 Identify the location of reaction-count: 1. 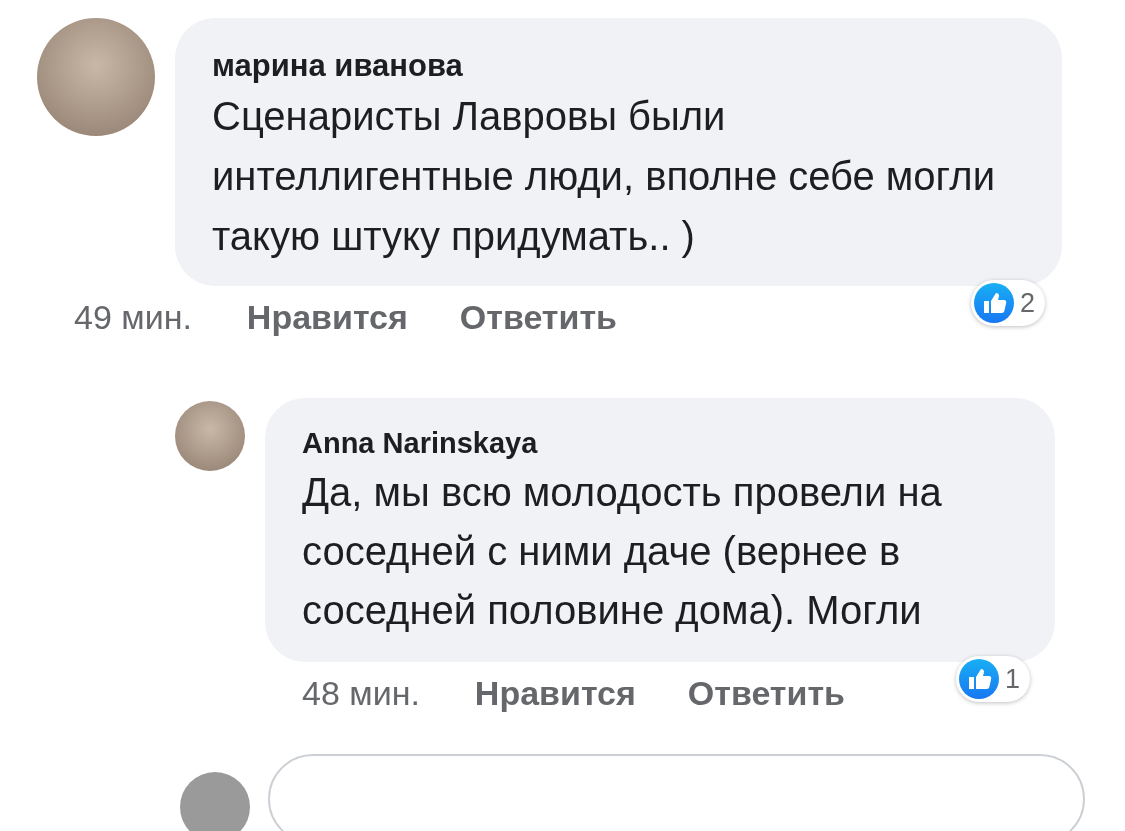
(1012, 679).